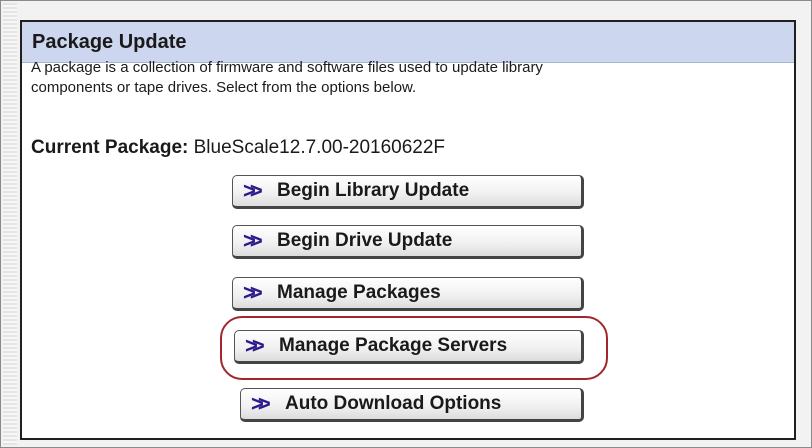 Image resolution: width=812 pixels, height=448 pixels. I want to click on current-package-label: Current Package:, so click(110, 147).